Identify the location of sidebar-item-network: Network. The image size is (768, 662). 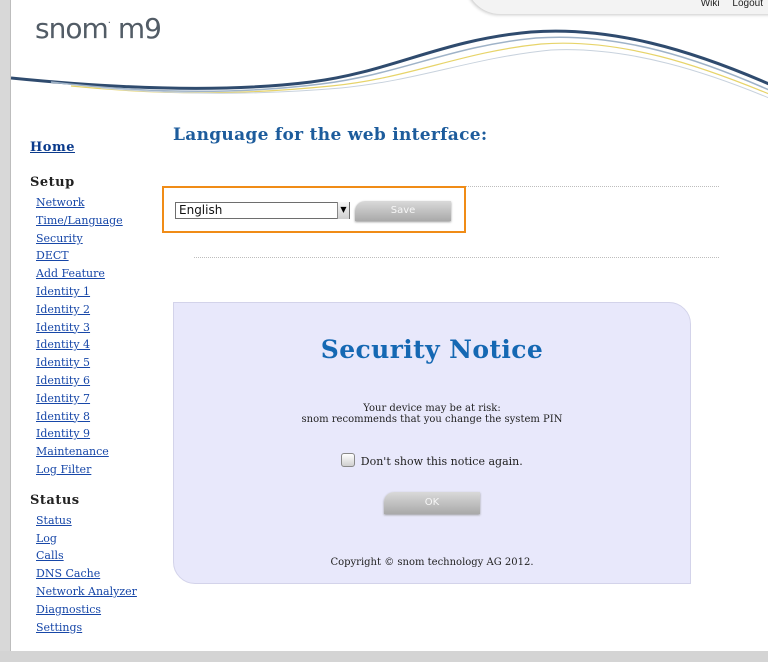
(60, 202).